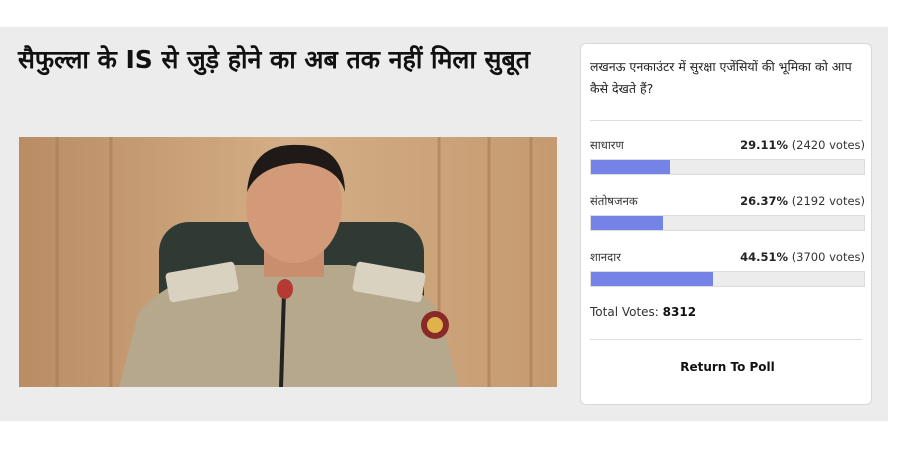 The height and width of the screenshot is (450, 900). I want to click on poll-option-votes: (2192 votes), so click(828, 201).